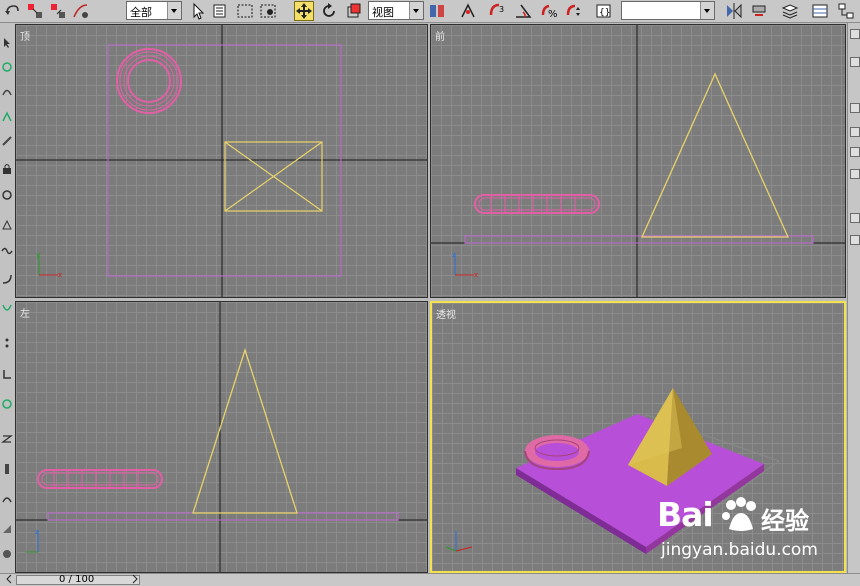 Image resolution: width=860 pixels, height=586 pixels. I want to click on link-tool-icon, so click(7, 67).